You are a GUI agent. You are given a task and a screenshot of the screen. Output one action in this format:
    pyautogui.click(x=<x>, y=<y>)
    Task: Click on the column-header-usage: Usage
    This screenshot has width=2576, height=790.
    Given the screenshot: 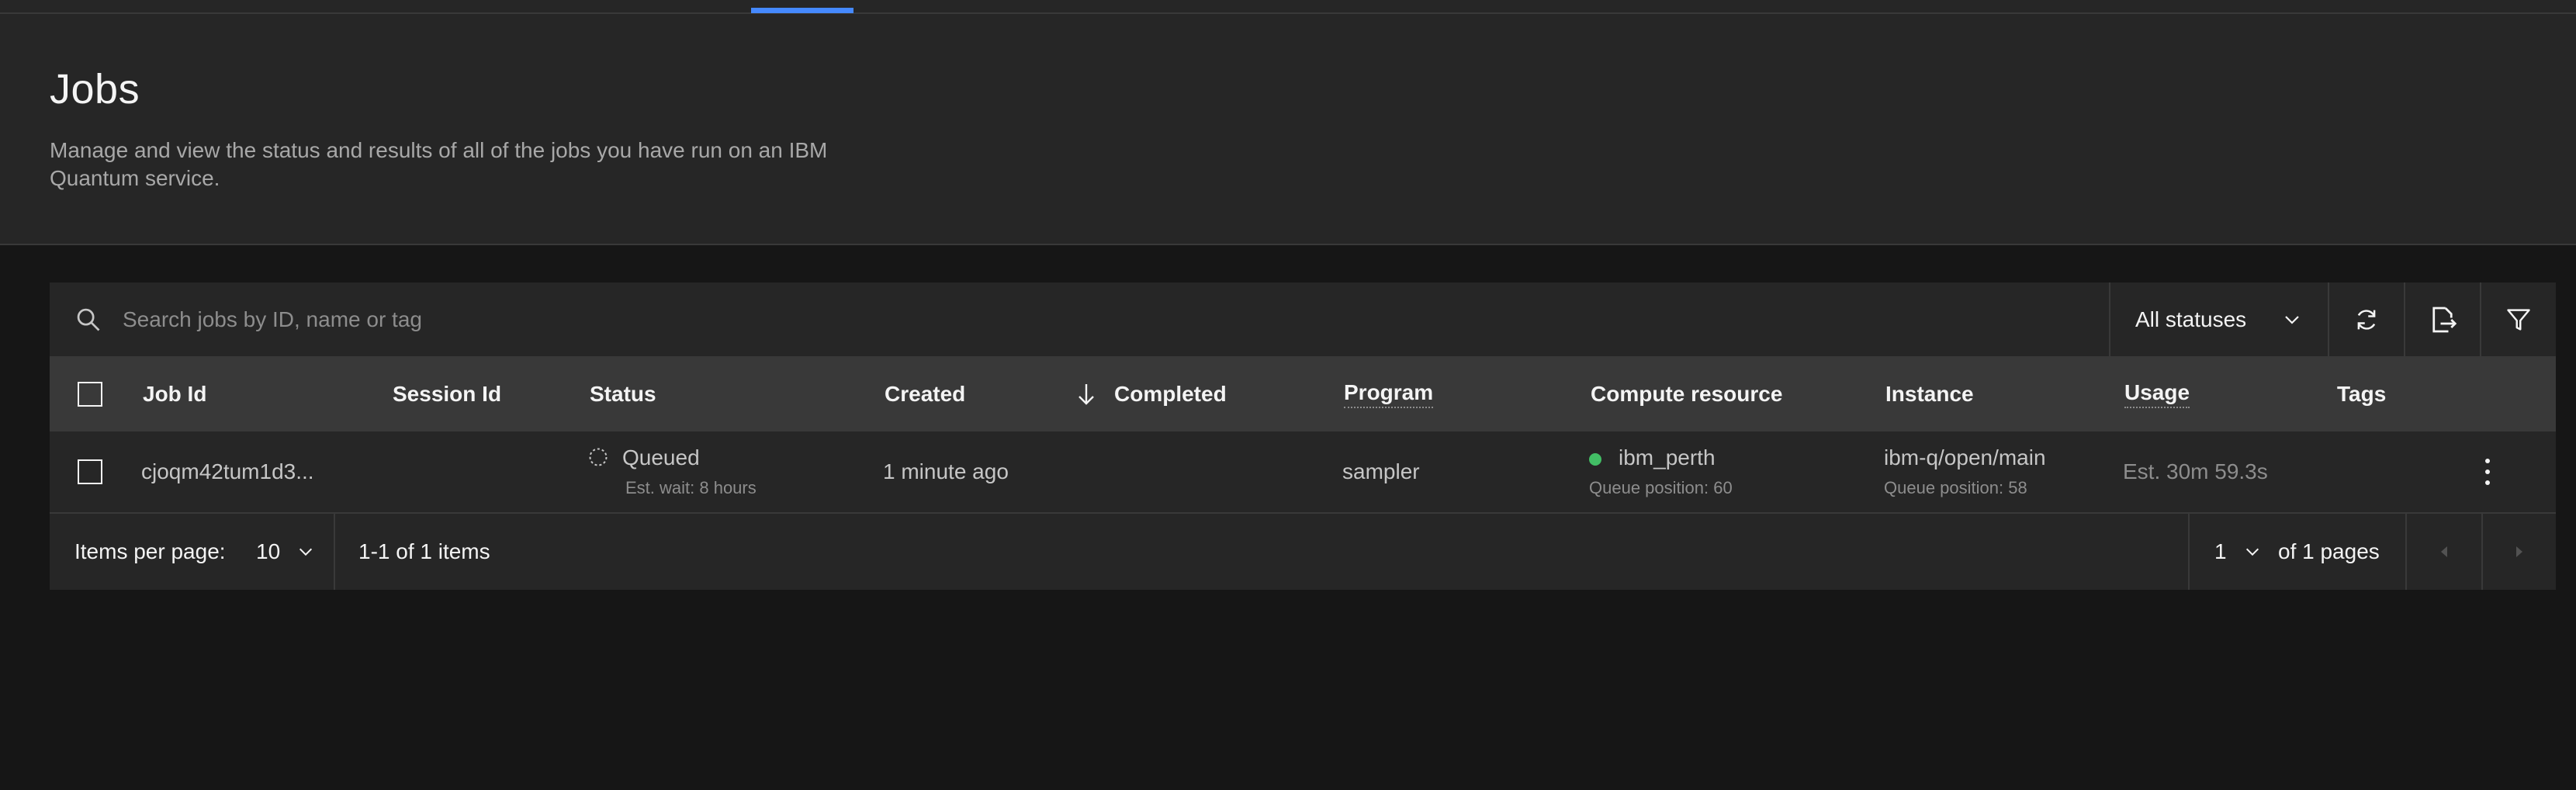 What is the action you would take?
    pyautogui.click(x=2157, y=394)
    